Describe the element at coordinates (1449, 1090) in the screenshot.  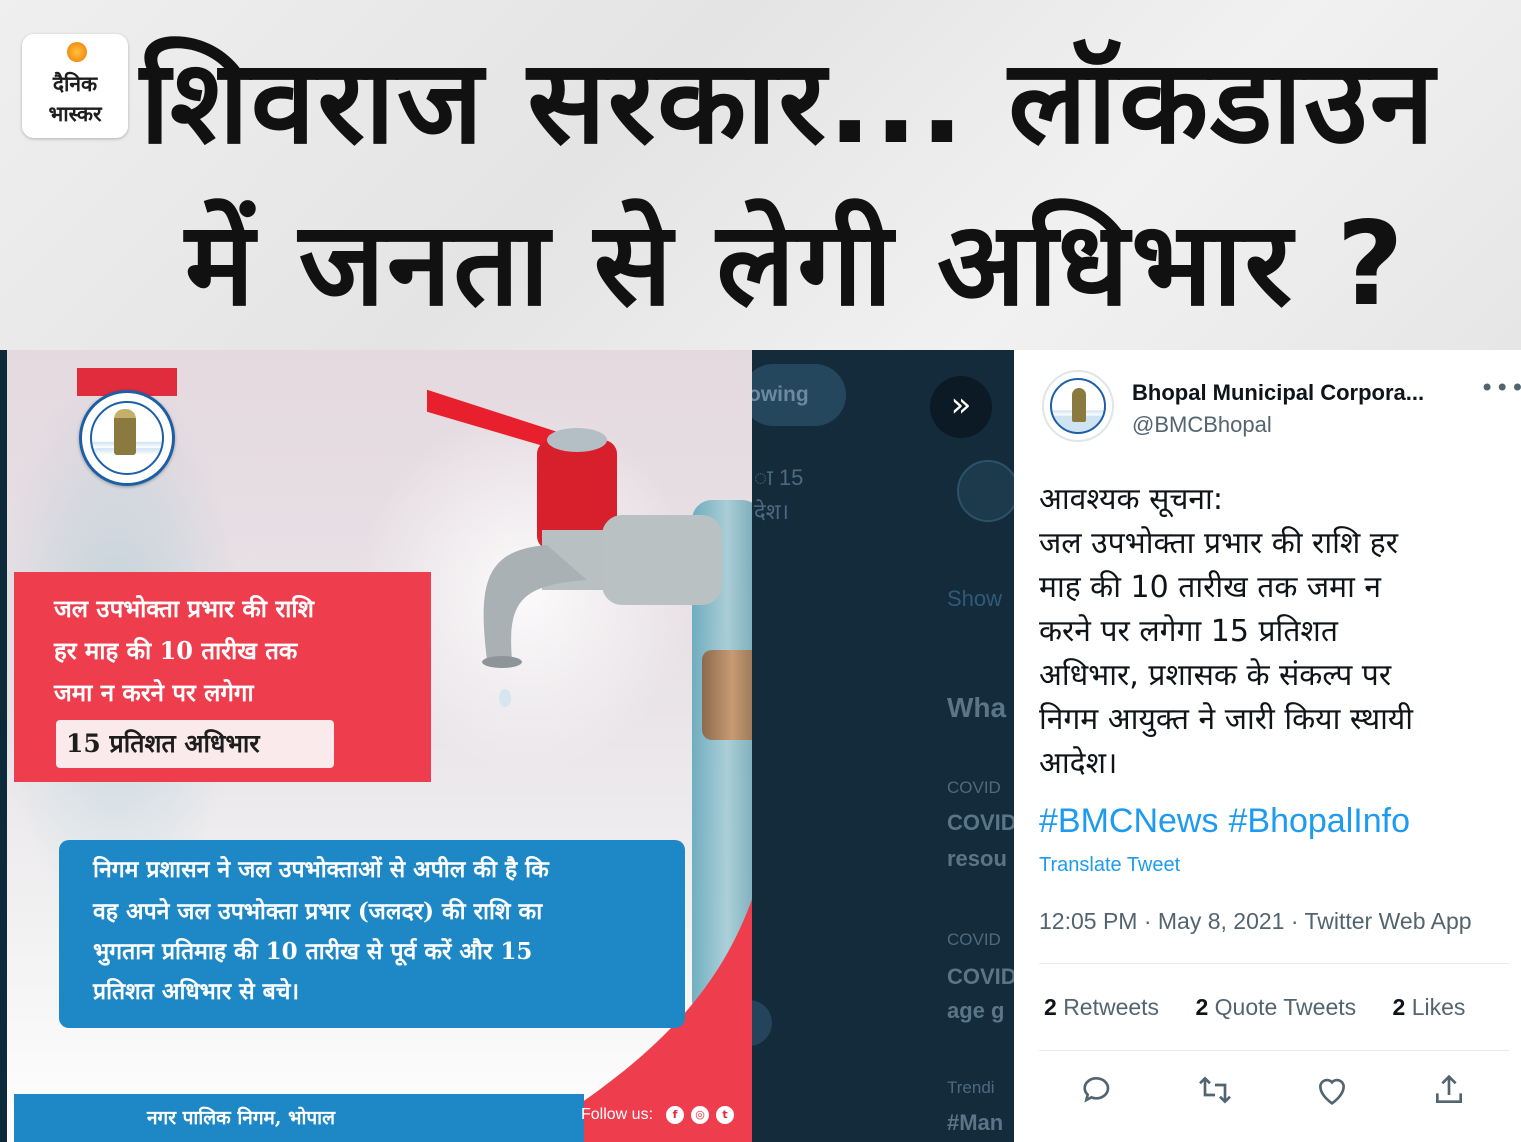
I see `share-icon` at that location.